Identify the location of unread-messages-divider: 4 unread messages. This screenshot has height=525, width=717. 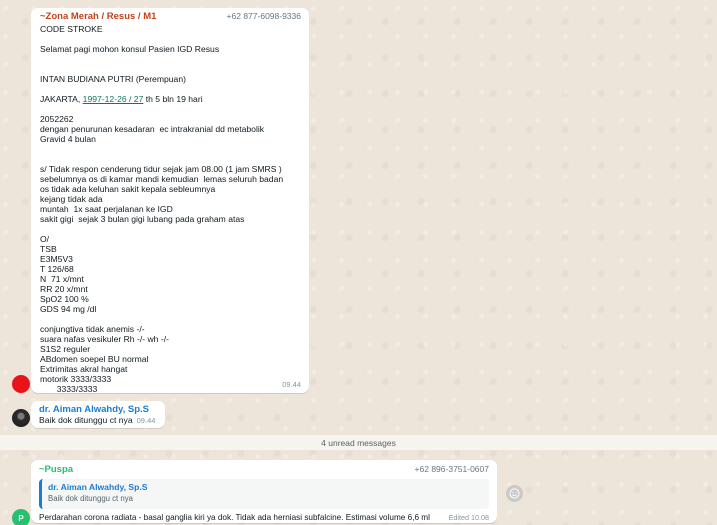
(358, 442).